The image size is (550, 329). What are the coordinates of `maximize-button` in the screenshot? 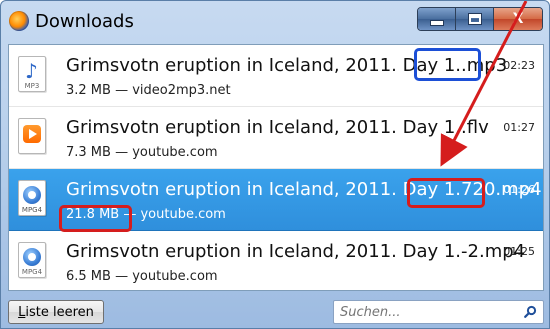 It's located at (475, 19).